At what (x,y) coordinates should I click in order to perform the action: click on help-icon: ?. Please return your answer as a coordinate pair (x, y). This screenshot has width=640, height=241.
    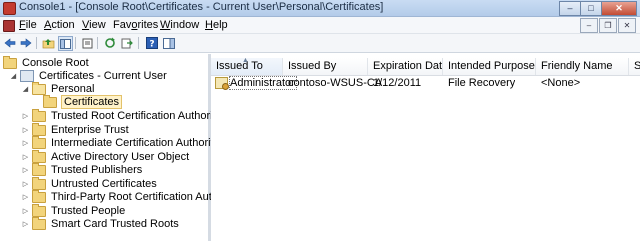
    Looking at the image, I should click on (152, 43).